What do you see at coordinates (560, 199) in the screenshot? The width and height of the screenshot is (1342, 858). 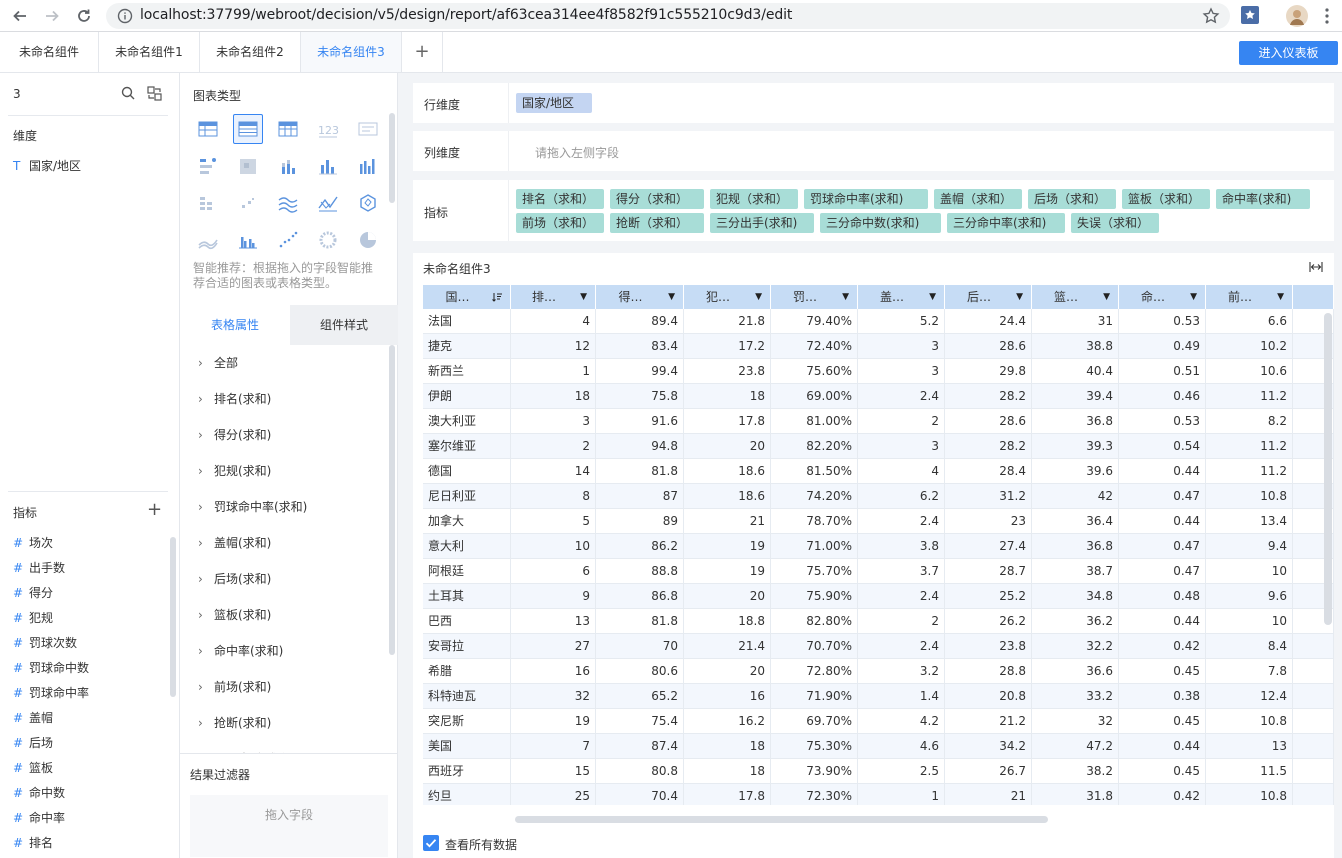 I see `measure-pill: 排名（求和）` at bounding box center [560, 199].